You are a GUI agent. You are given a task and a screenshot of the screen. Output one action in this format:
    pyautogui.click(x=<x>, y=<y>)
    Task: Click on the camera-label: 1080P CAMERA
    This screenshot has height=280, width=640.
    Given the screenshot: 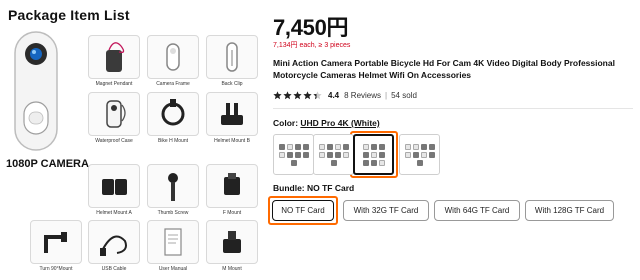 What is the action you would take?
    pyautogui.click(x=47, y=164)
    